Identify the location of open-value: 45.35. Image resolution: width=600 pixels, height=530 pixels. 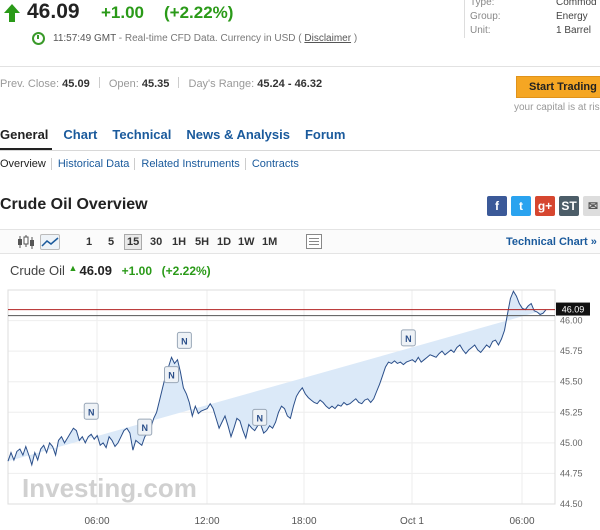
(155, 84).